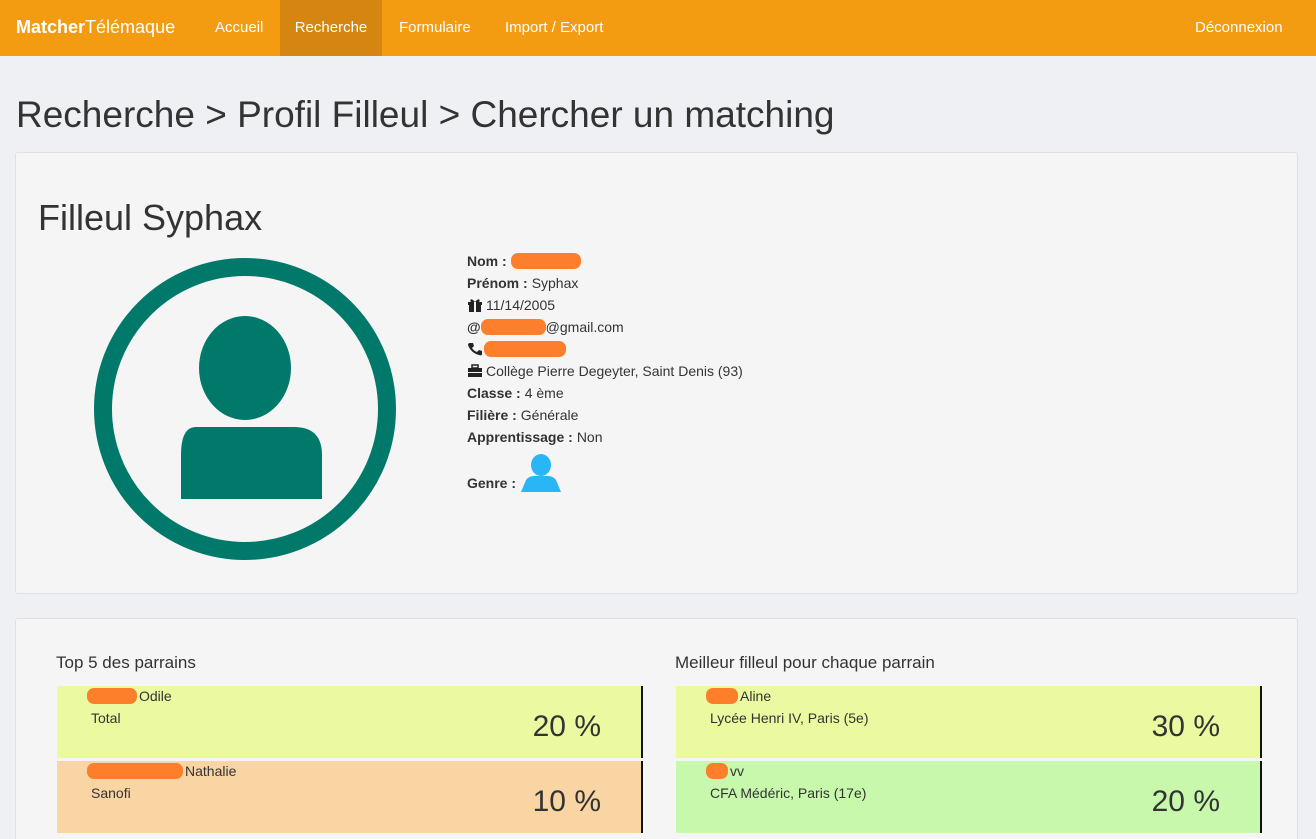 The image size is (1316, 839). What do you see at coordinates (605, 437) in the screenshot?
I see `apprentissage-row: Apprentissage : Non` at bounding box center [605, 437].